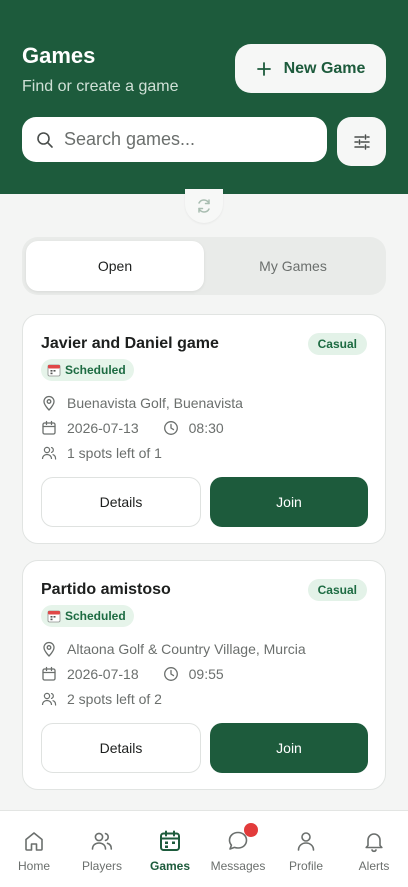 Image resolution: width=408 pixels, height=887 pixels. I want to click on time-text: 09:55, so click(206, 674).